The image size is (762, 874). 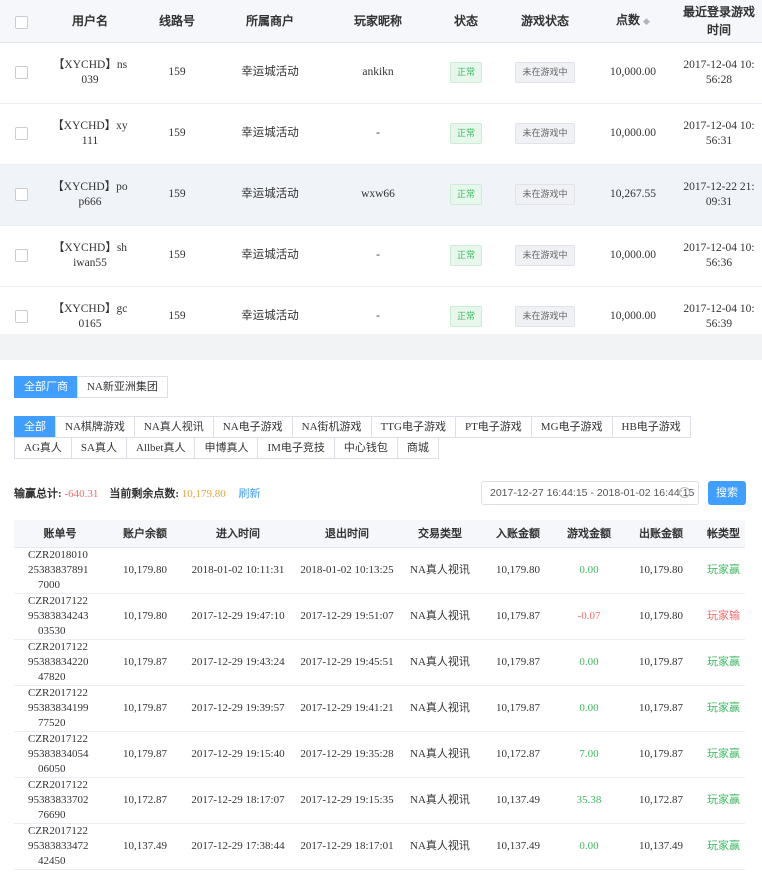 I want to click on game-filter-button: 申博真人, so click(x=226, y=448).